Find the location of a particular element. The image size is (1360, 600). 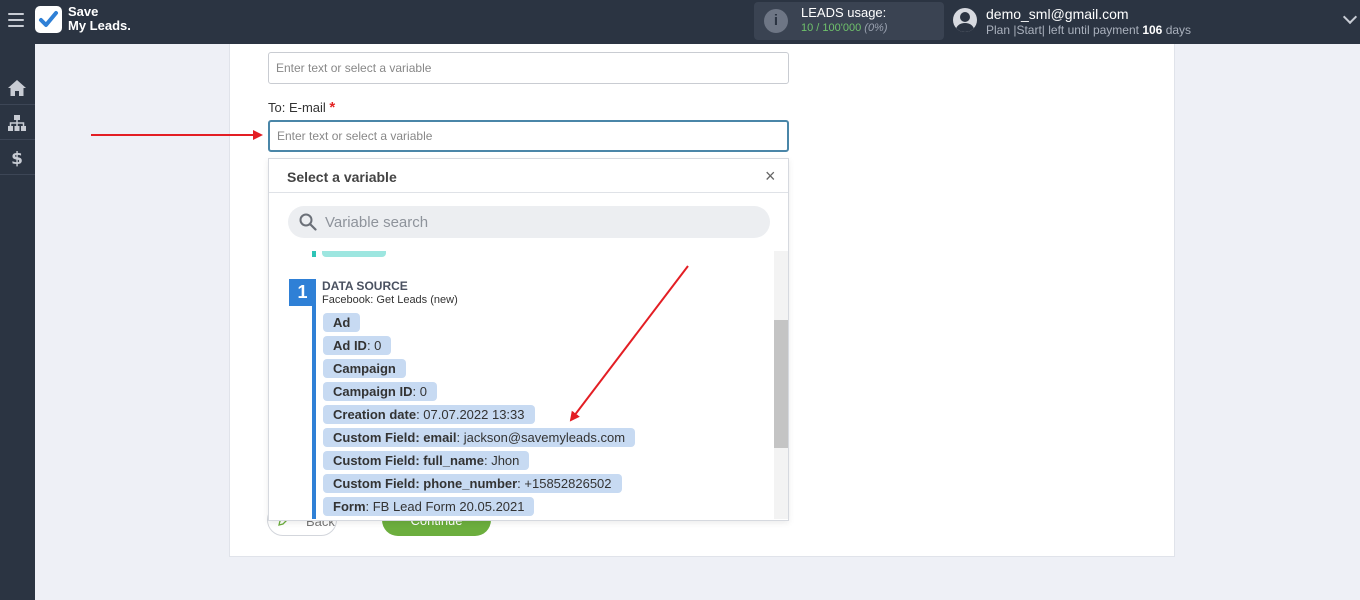

user-avatar-icon is located at coordinates (965, 20).